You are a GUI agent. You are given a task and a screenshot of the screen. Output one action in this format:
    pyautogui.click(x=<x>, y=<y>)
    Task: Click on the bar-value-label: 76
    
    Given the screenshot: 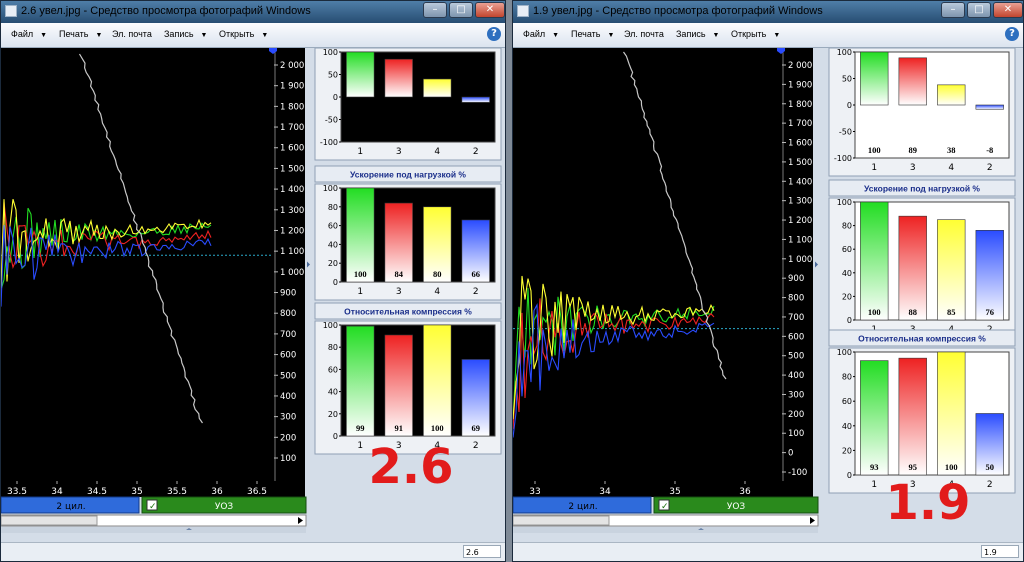 What is the action you would take?
    pyautogui.click(x=990, y=312)
    